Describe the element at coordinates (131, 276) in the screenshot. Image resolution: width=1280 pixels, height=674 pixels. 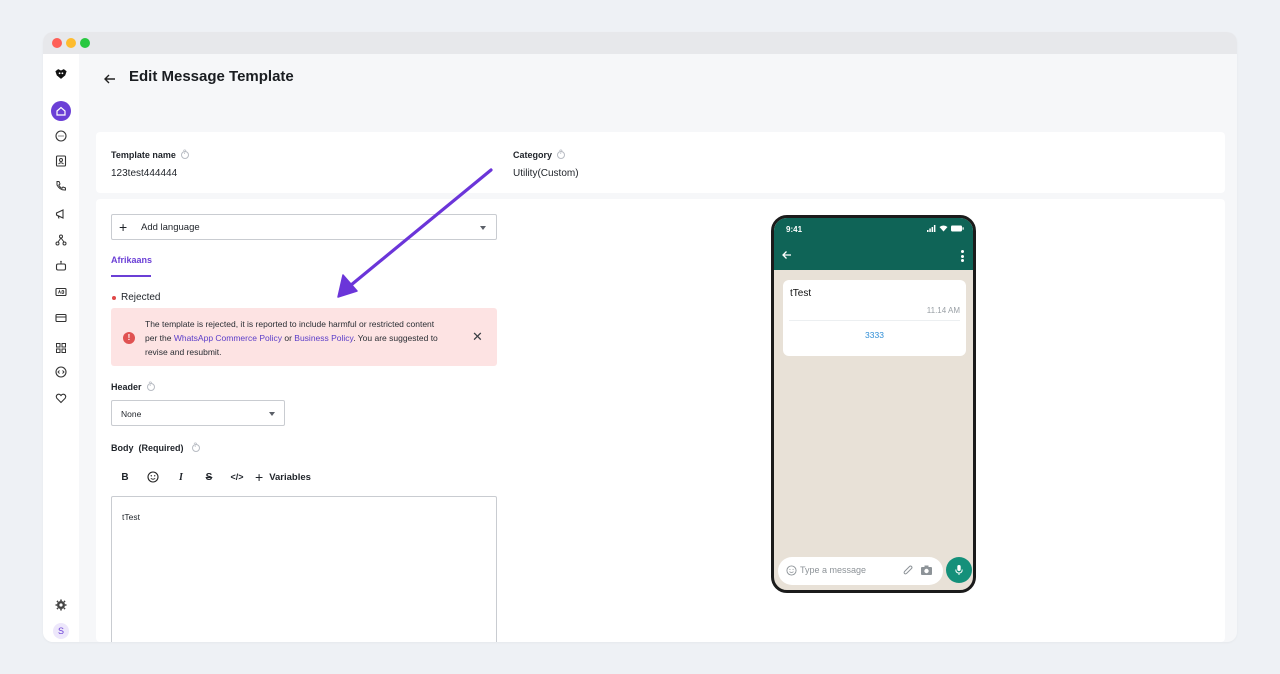
I see `active-tab-indicator` at that location.